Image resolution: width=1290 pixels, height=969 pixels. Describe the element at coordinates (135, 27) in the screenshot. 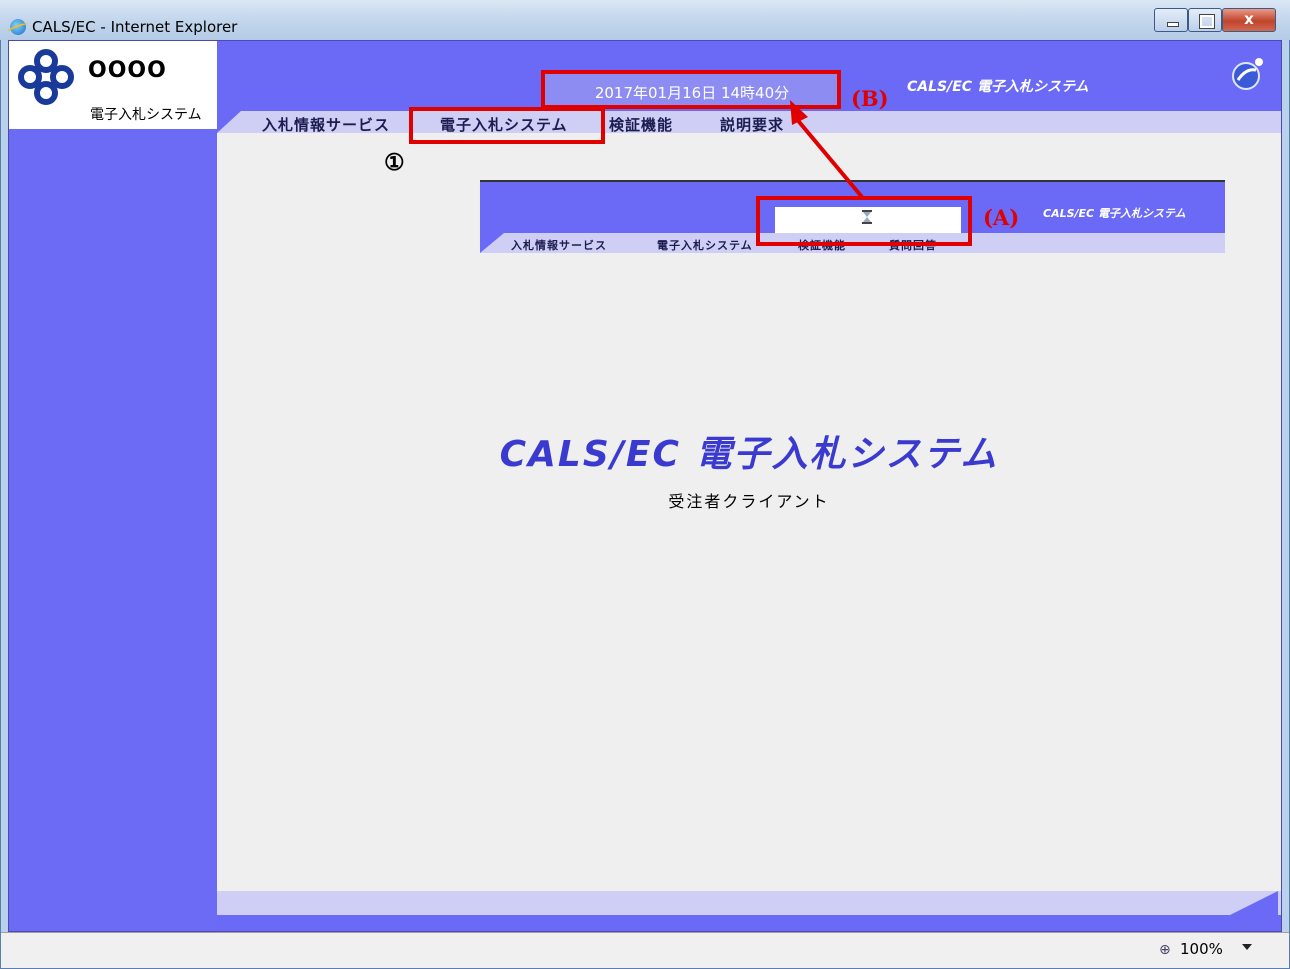

I see `window-title: CALS/EC - Internet Explorer` at that location.